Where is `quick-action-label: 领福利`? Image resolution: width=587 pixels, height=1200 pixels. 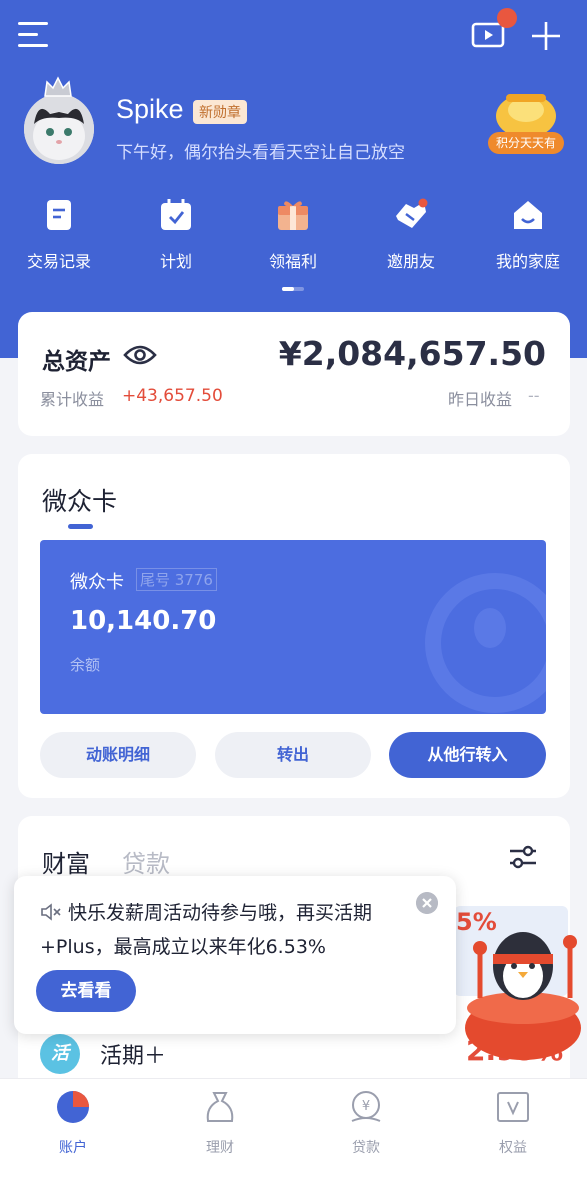
quick-action-label: 领福利 is located at coordinates (292, 261).